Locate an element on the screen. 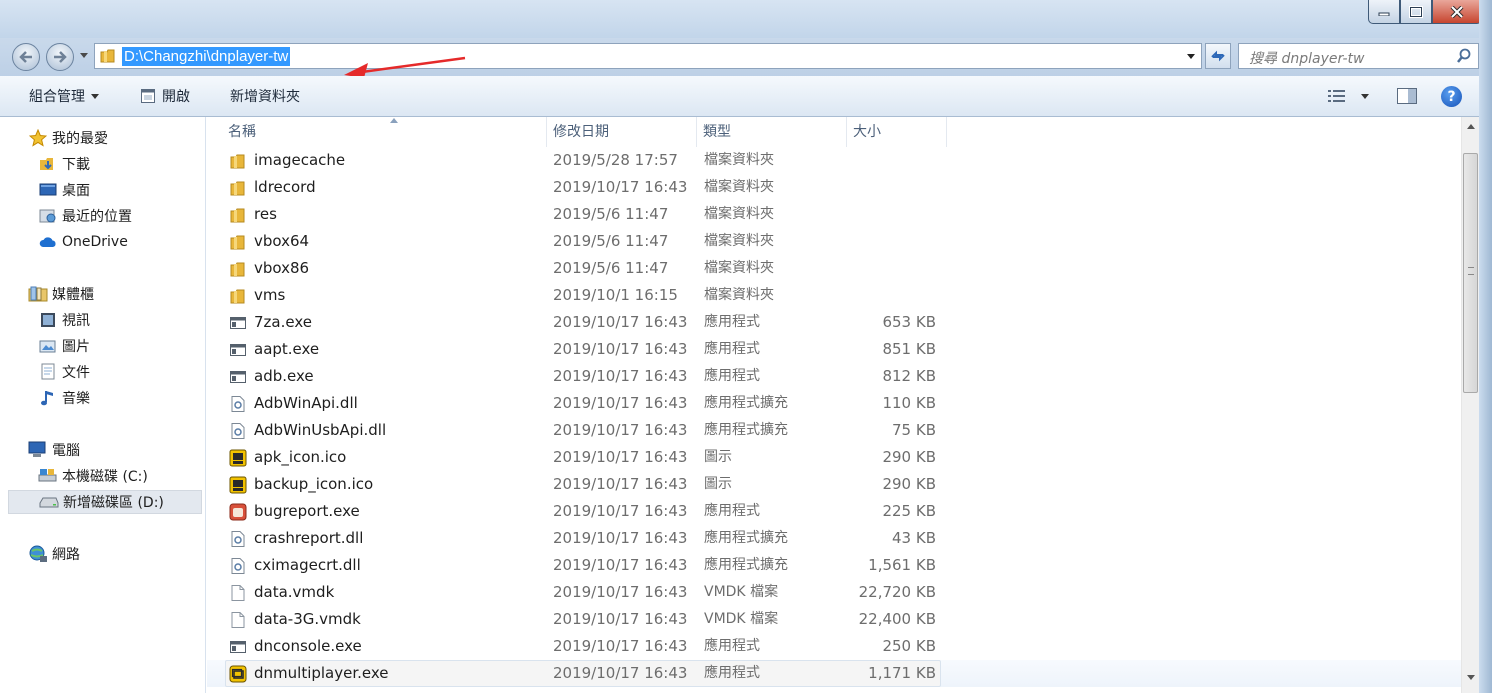 This screenshot has height=693, width=1492. file-size: 1,561 KB is located at coordinates (902, 565).